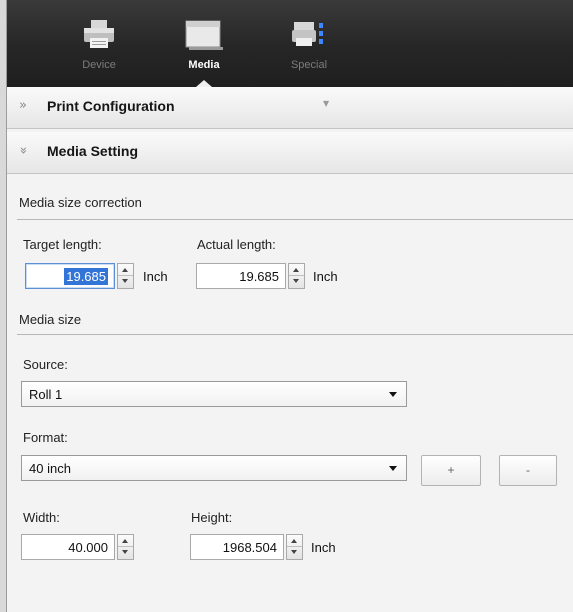 This screenshot has height=612, width=573. Describe the element at coordinates (204, 83) in the screenshot. I see `active-tab-caret` at that location.